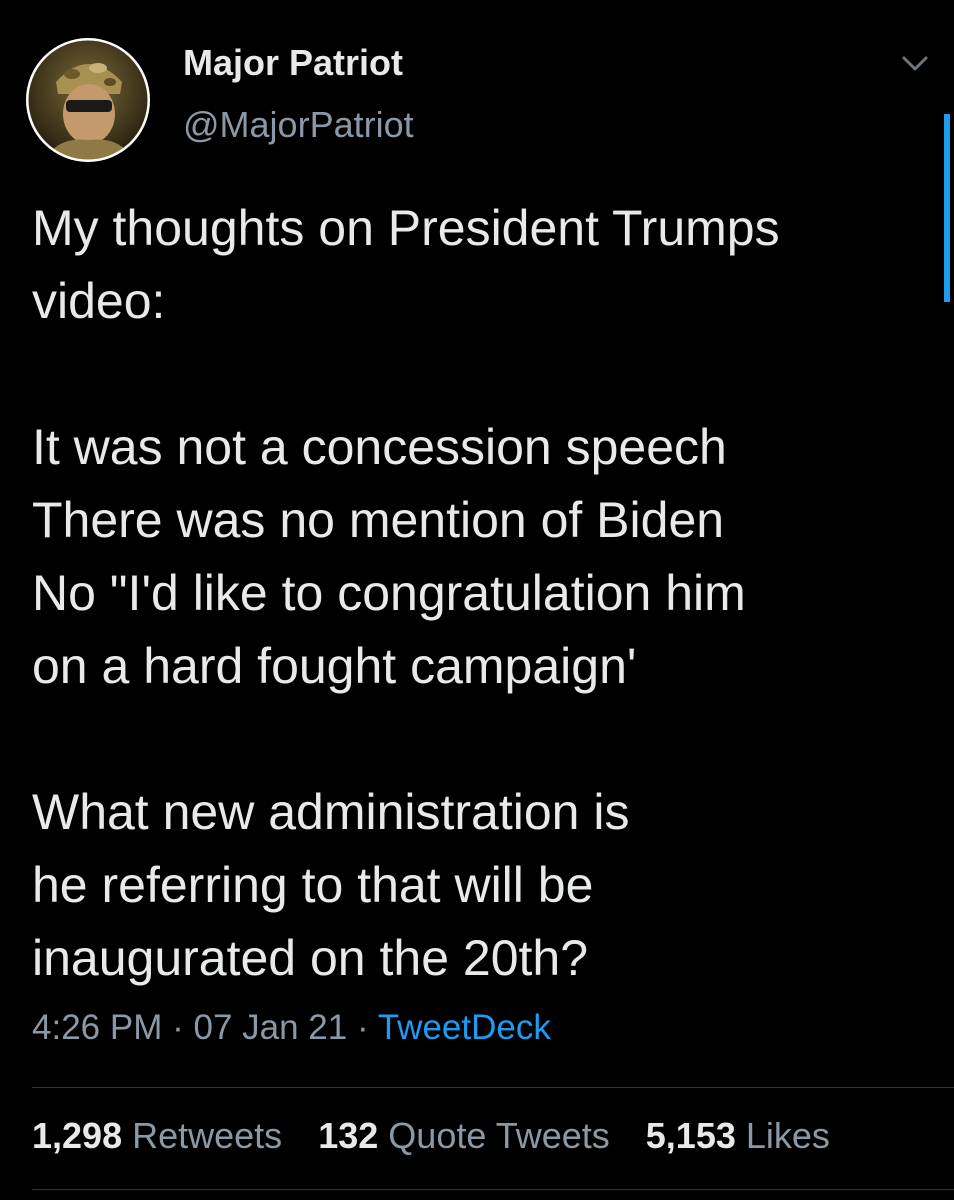  What do you see at coordinates (406, 228) in the screenshot?
I see `tweet-line: My thoughts on President Trumps` at bounding box center [406, 228].